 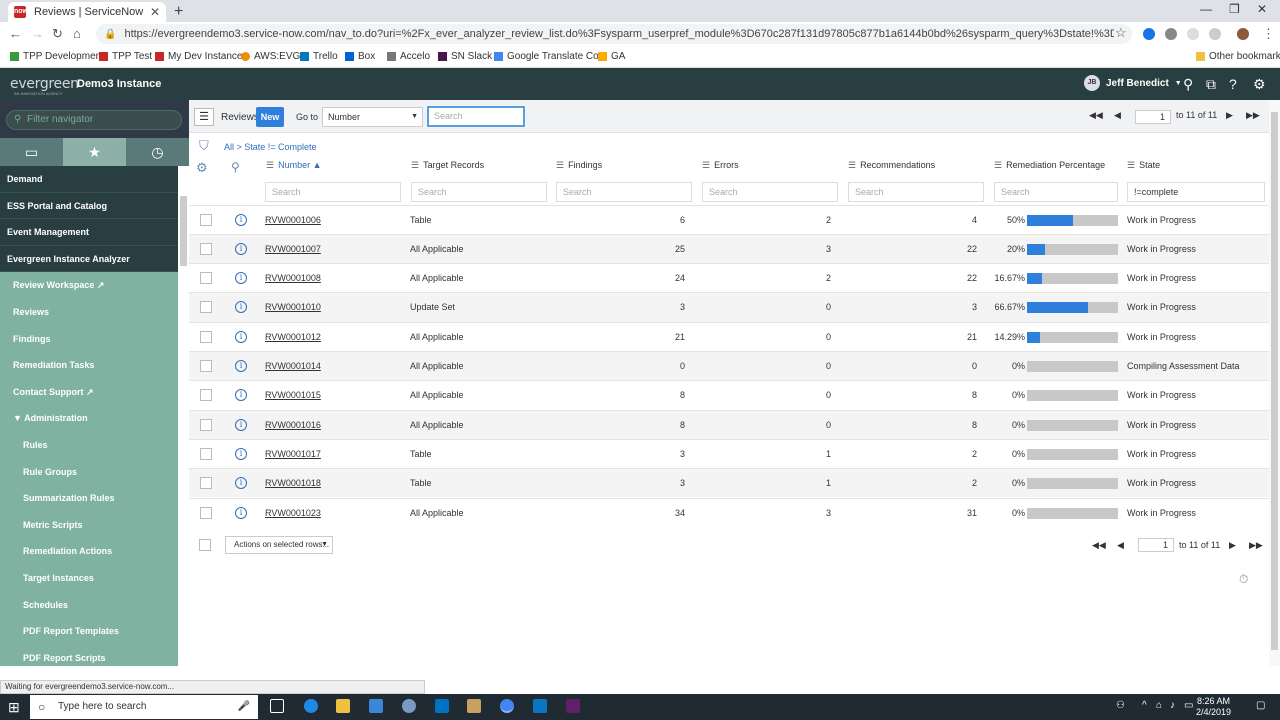 What do you see at coordinates (89, 445) in the screenshot?
I see `sidebar-item-rules: Rules` at bounding box center [89, 445].